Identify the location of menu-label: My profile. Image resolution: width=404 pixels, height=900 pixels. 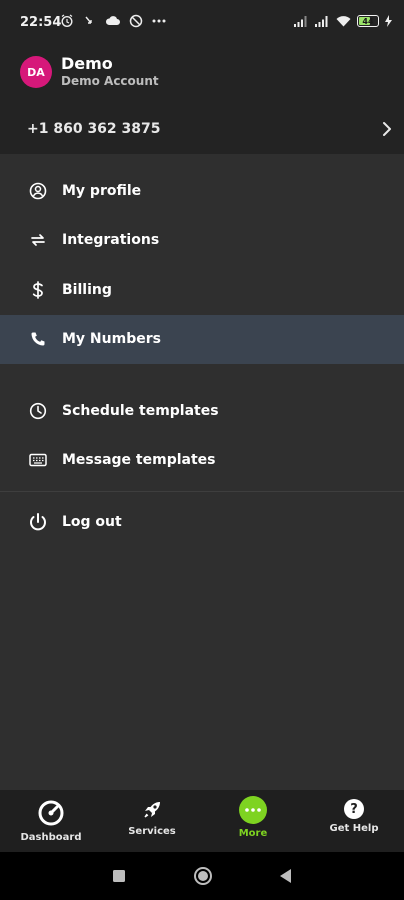
(102, 190).